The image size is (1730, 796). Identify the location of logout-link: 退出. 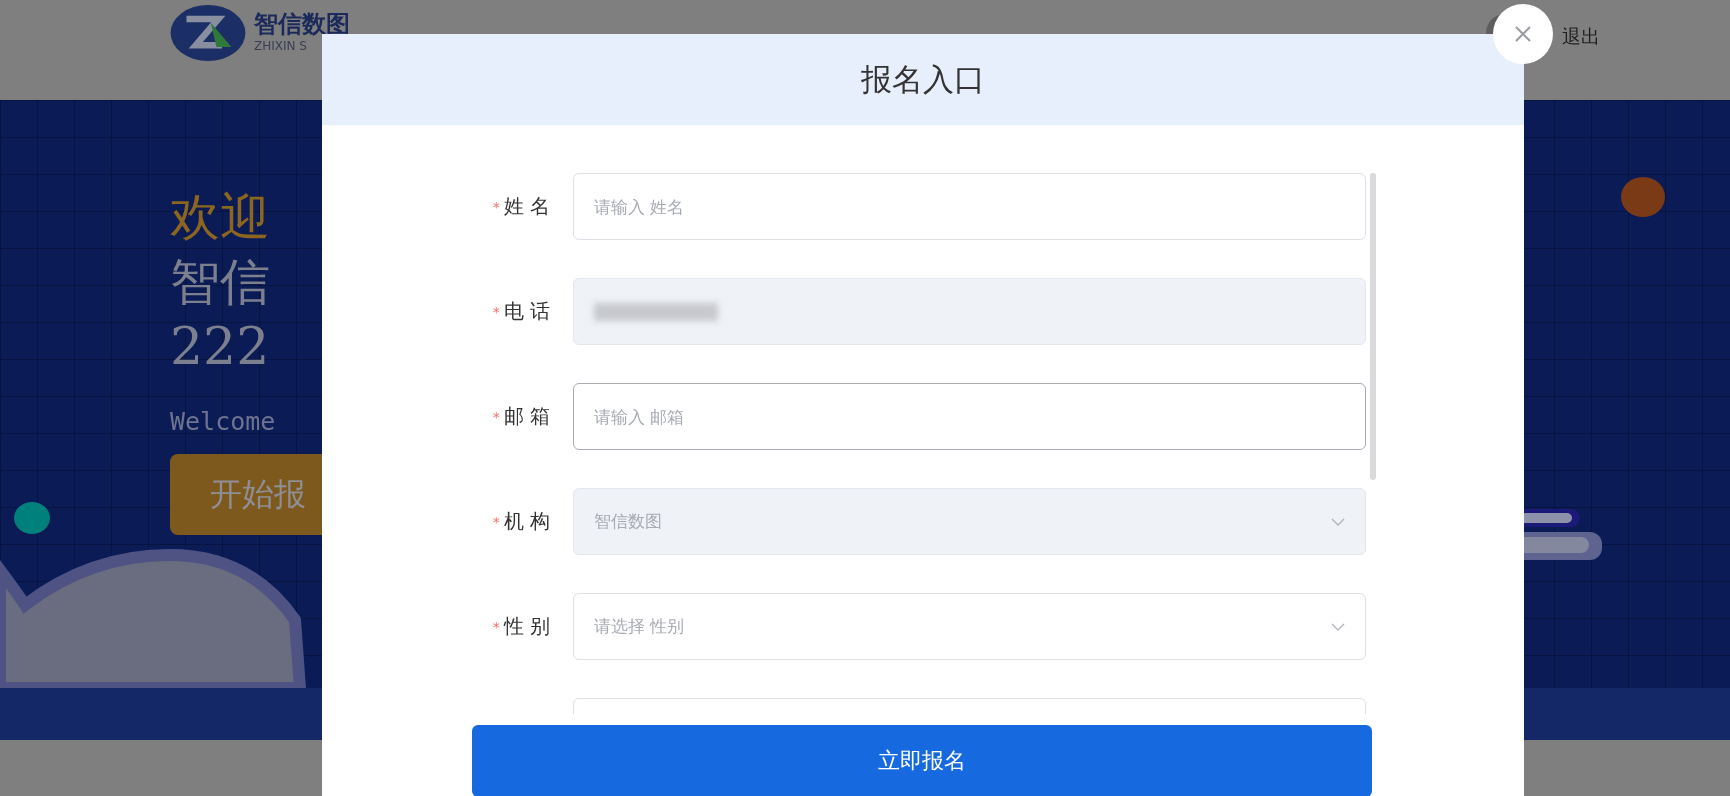
(1581, 37).